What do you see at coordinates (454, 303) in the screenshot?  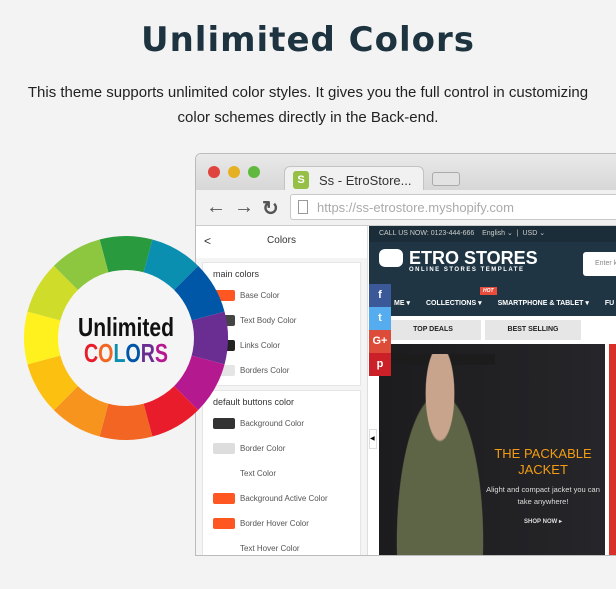 I see `menu-collections: COLLECTIONS ▾` at bounding box center [454, 303].